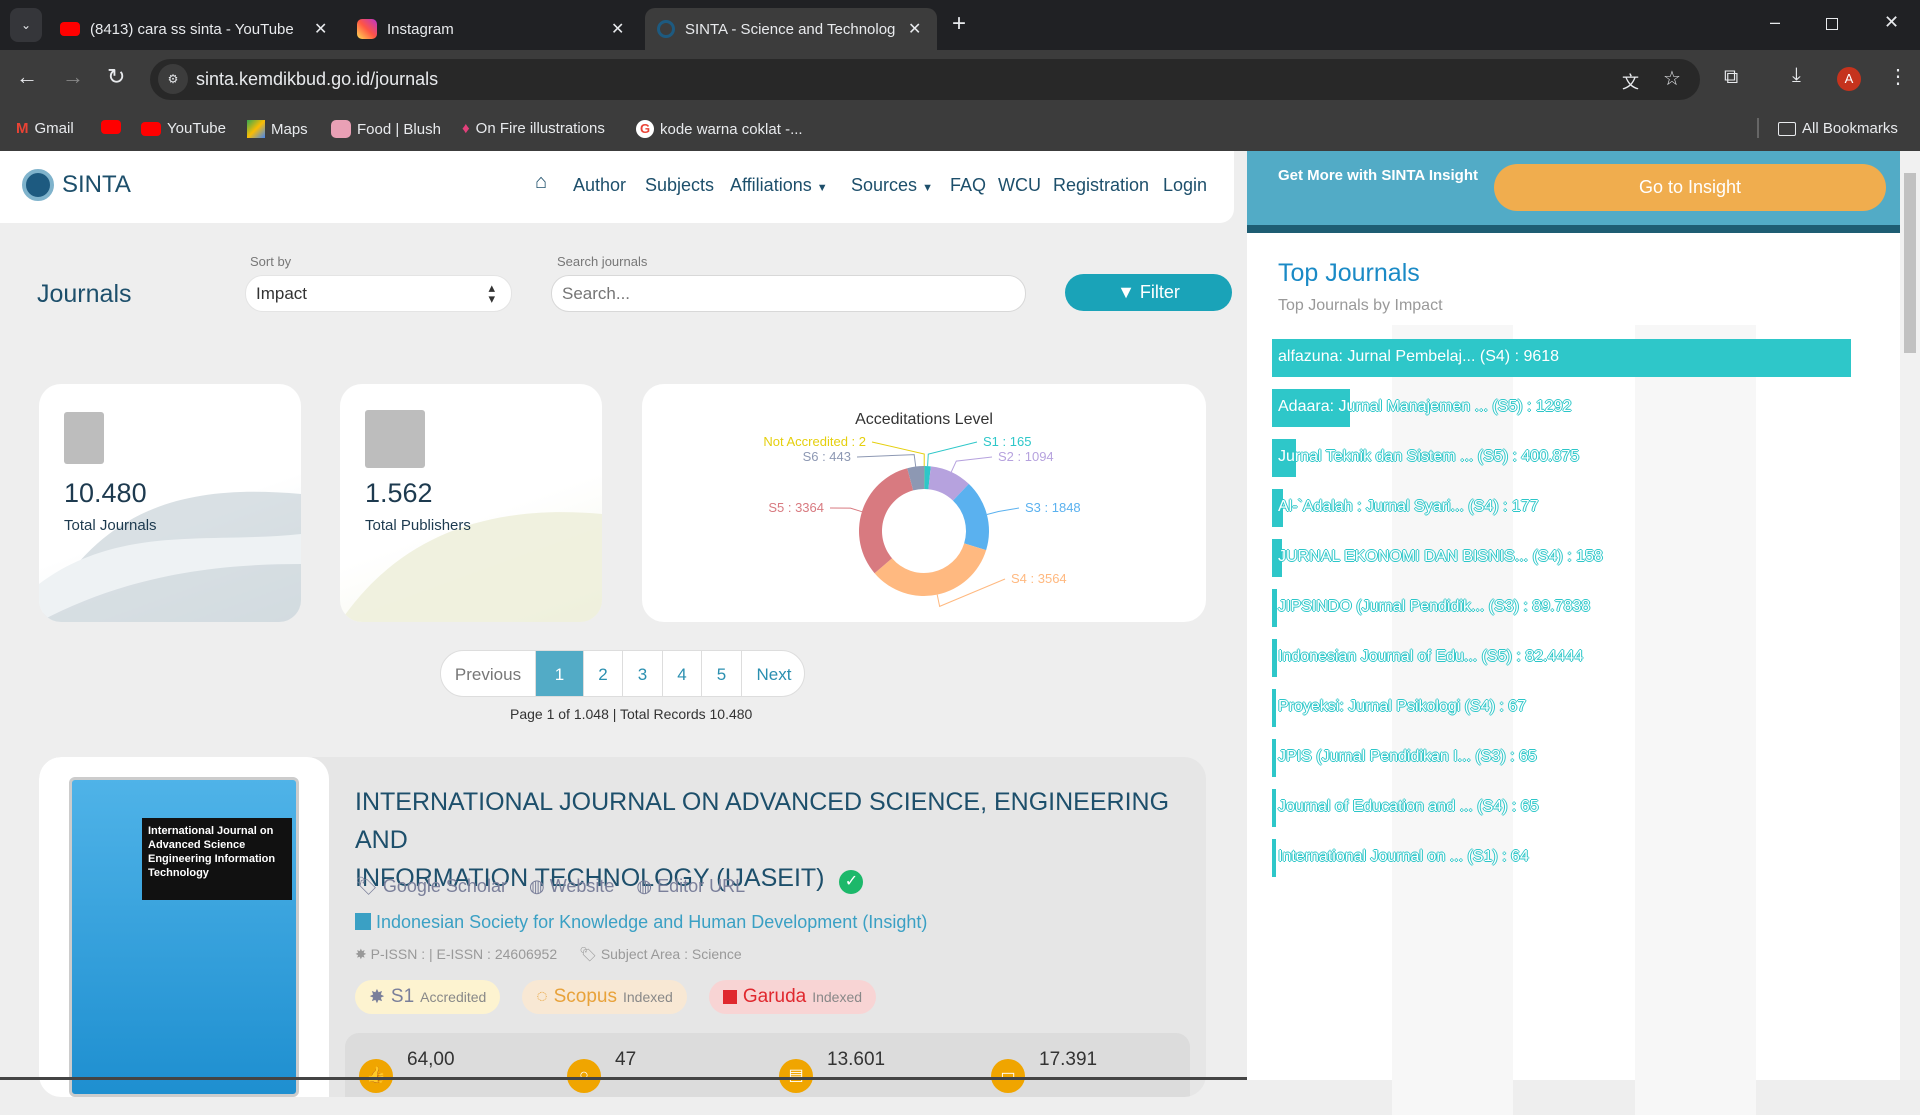  I want to click on google-scholar-link: 🏷 Google Scholar, so click(431, 886).